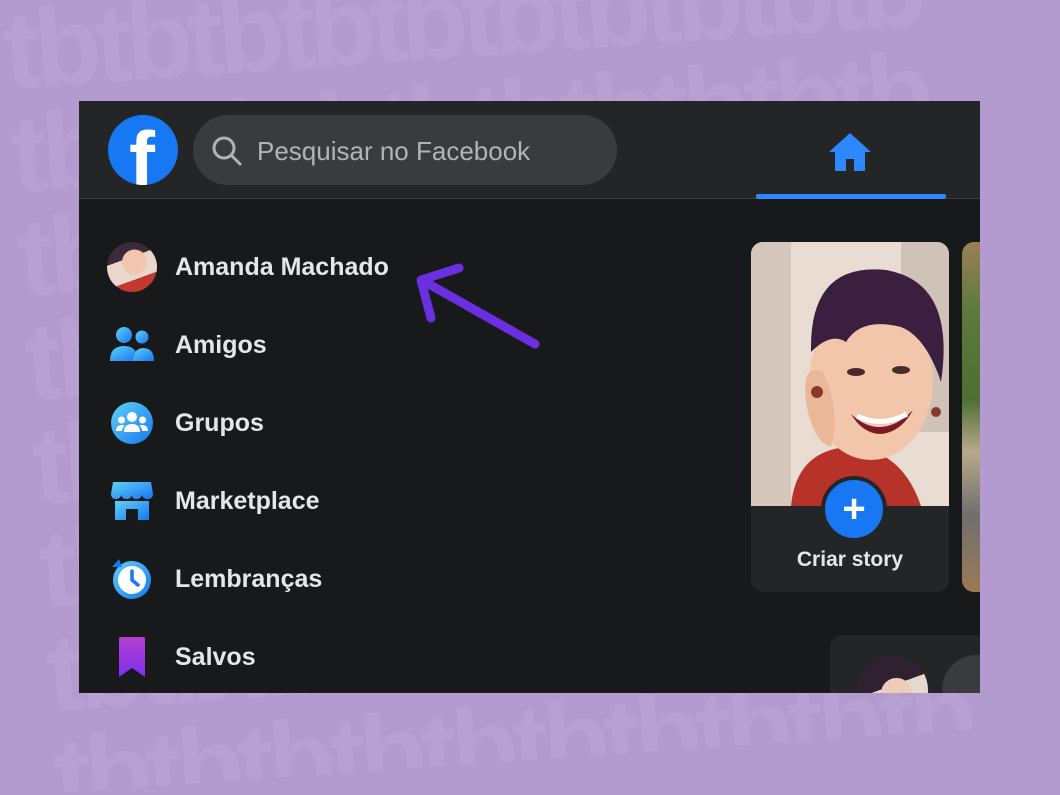  Describe the element at coordinates (247, 500) in the screenshot. I see `sidebar-item-label: Marketplace` at that location.